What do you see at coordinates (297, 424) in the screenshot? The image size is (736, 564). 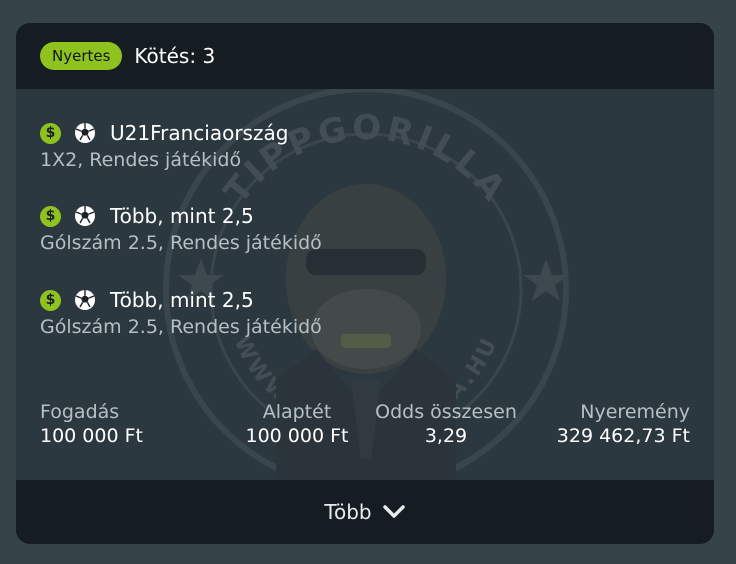 I see `summary-base-stake: Alaptét 100 000 Ft` at bounding box center [297, 424].